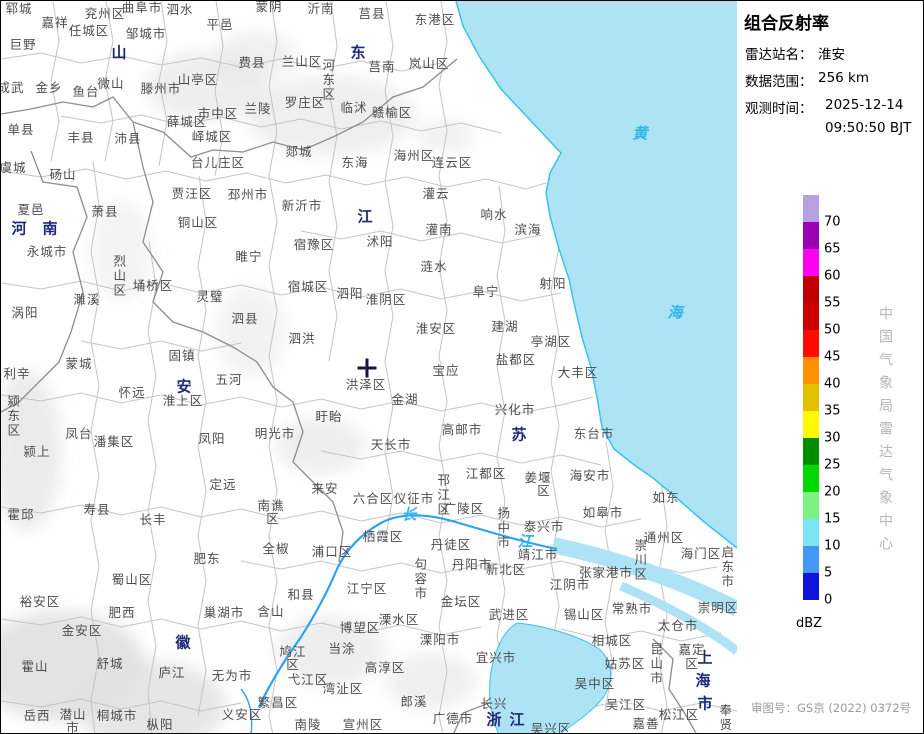 The height and width of the screenshot is (734, 924). Describe the element at coordinates (332, 551) in the screenshot. I see `district-label: 浦口区` at that location.